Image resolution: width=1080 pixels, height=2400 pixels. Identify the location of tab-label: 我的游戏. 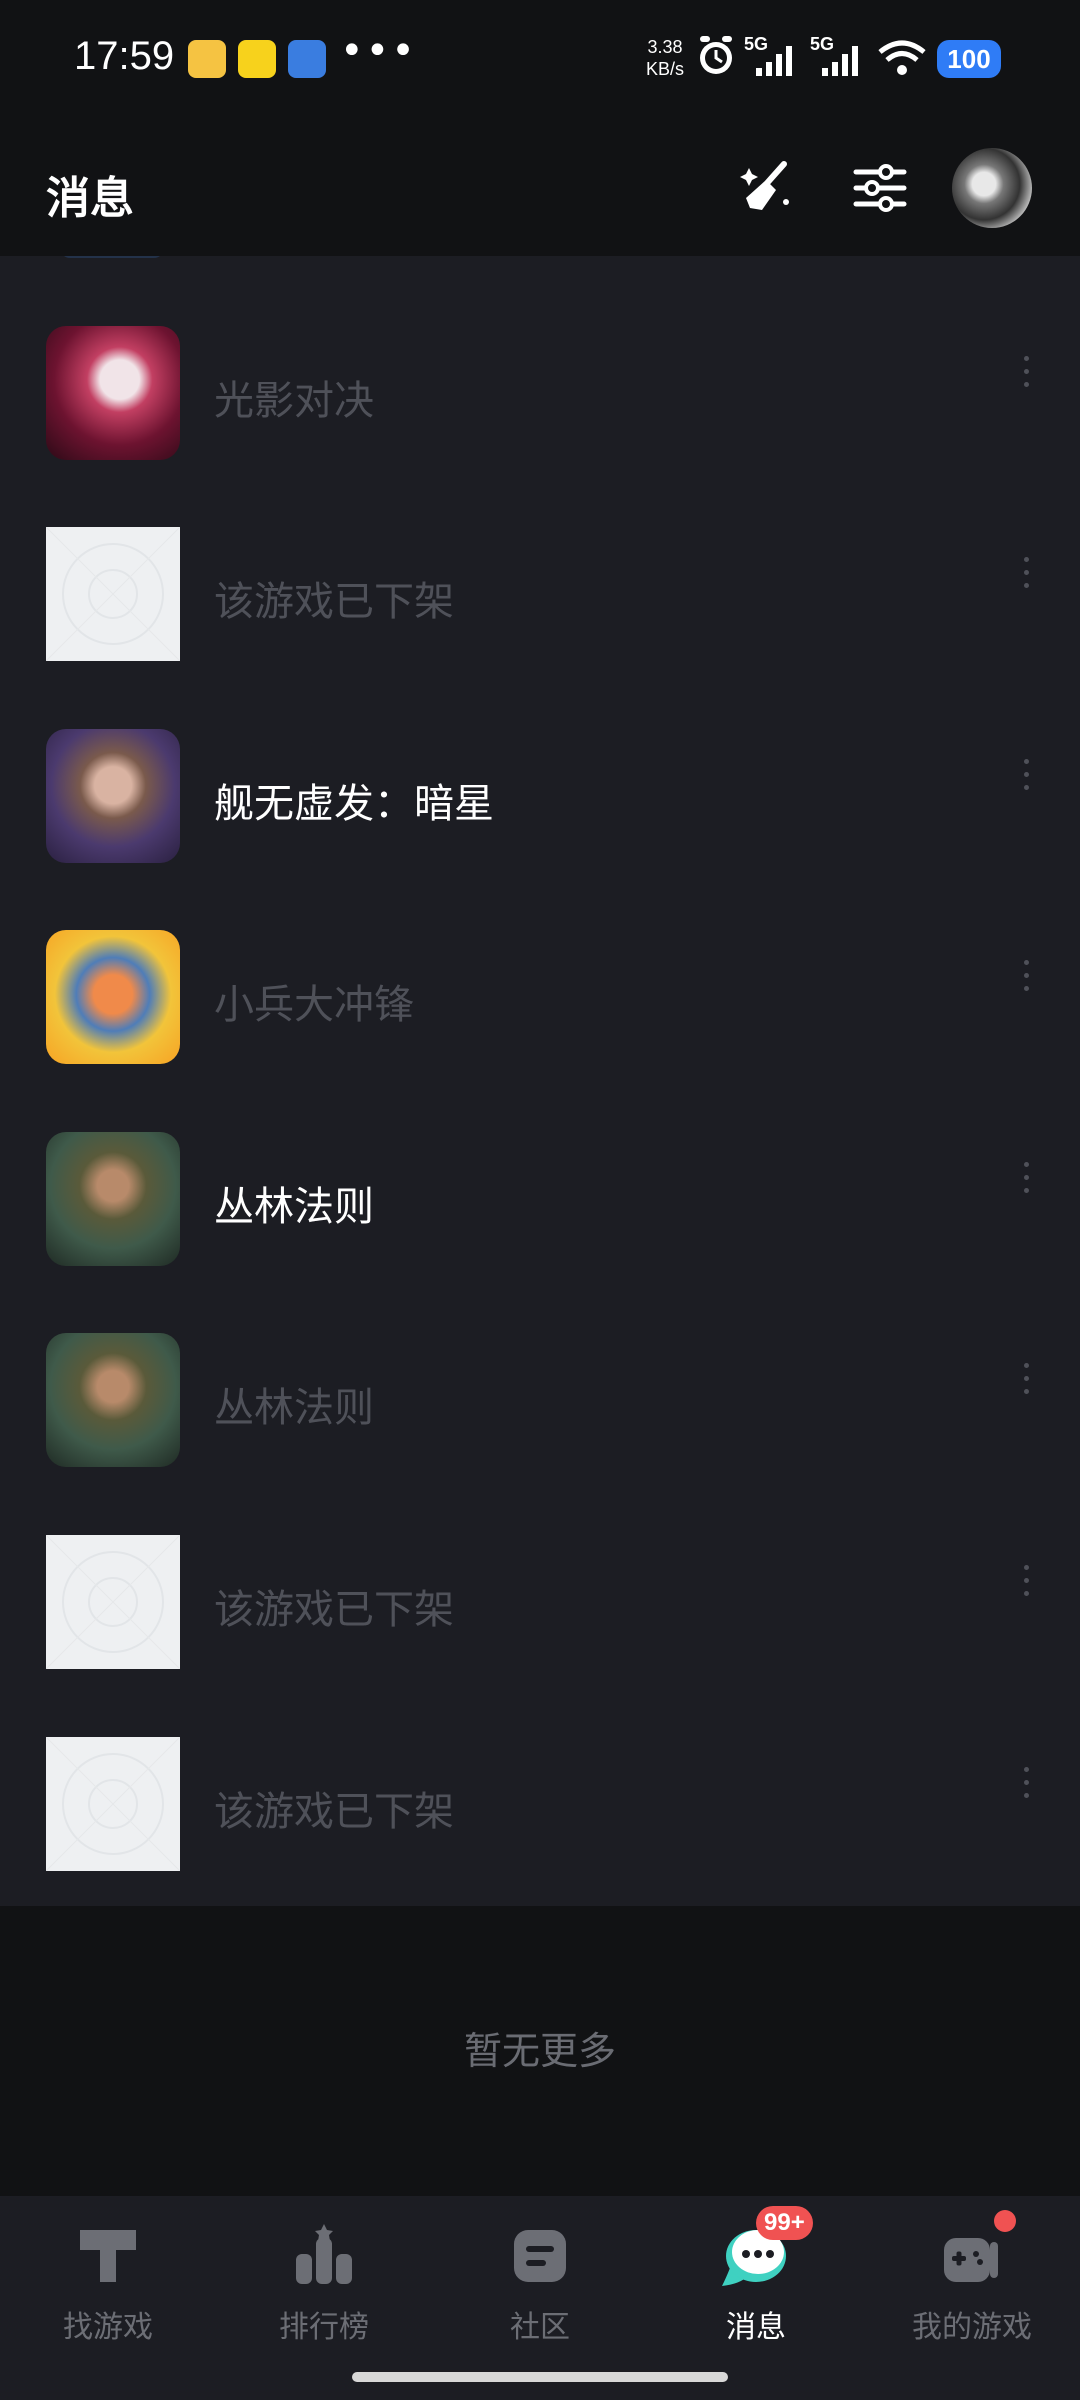
(972, 2327).